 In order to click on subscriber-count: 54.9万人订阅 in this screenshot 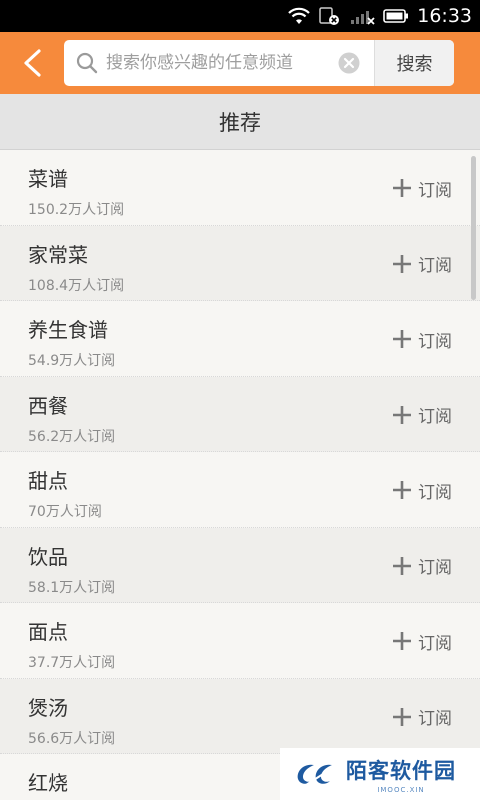, I will do `click(72, 361)`.